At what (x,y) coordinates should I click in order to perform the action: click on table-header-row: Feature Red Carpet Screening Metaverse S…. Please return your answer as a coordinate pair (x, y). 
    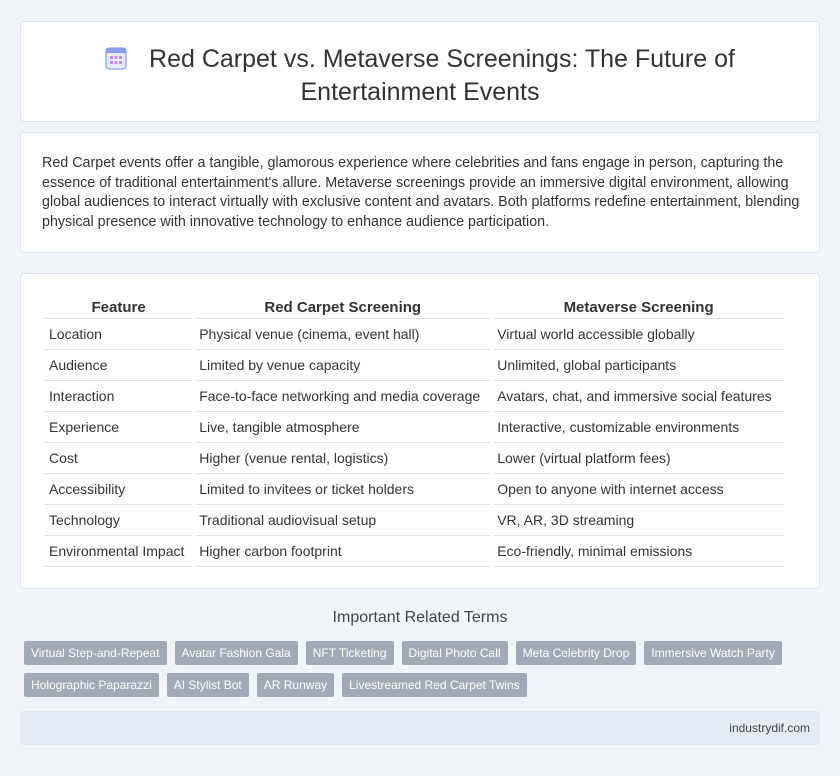
    Looking at the image, I should click on (414, 307).